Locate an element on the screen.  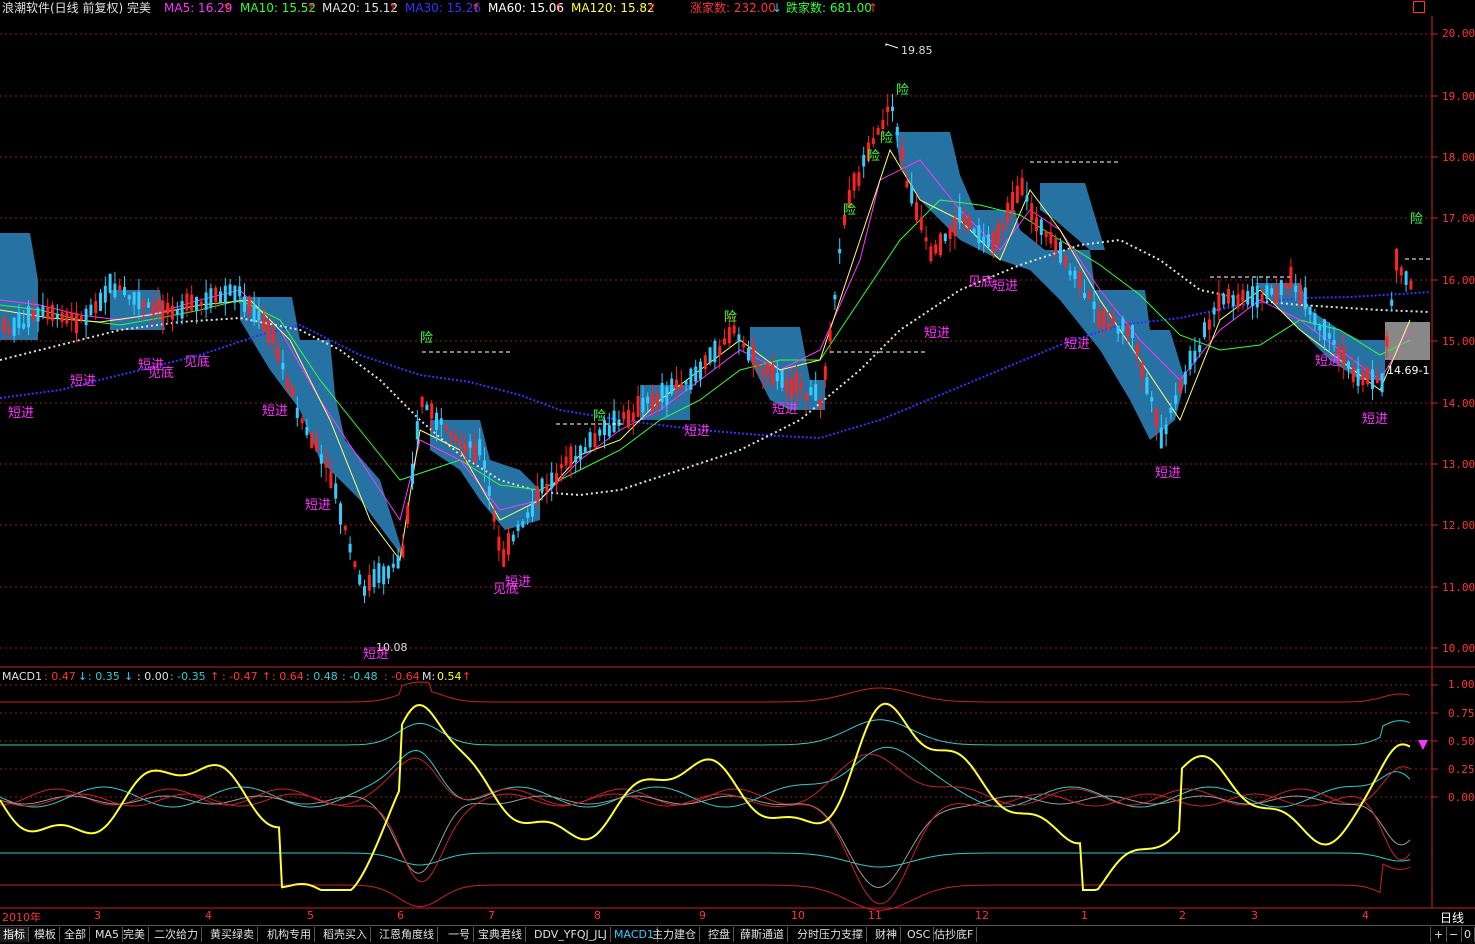
price-tick: 11.00 is located at coordinates (1458, 587).